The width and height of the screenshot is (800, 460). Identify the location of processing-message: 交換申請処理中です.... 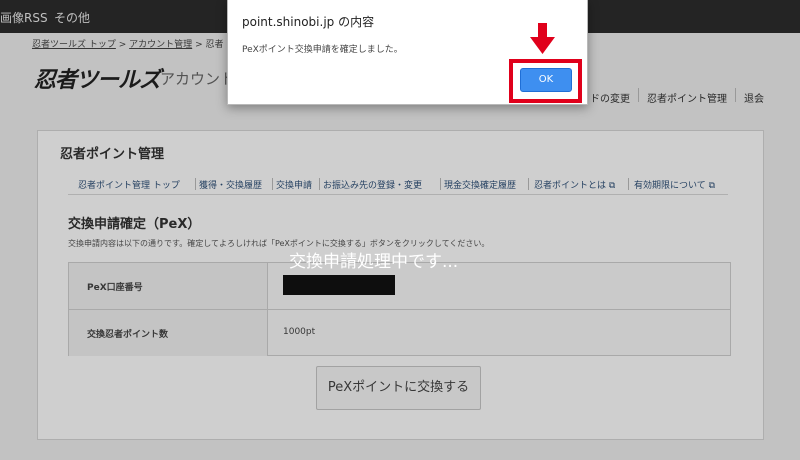
(374, 262).